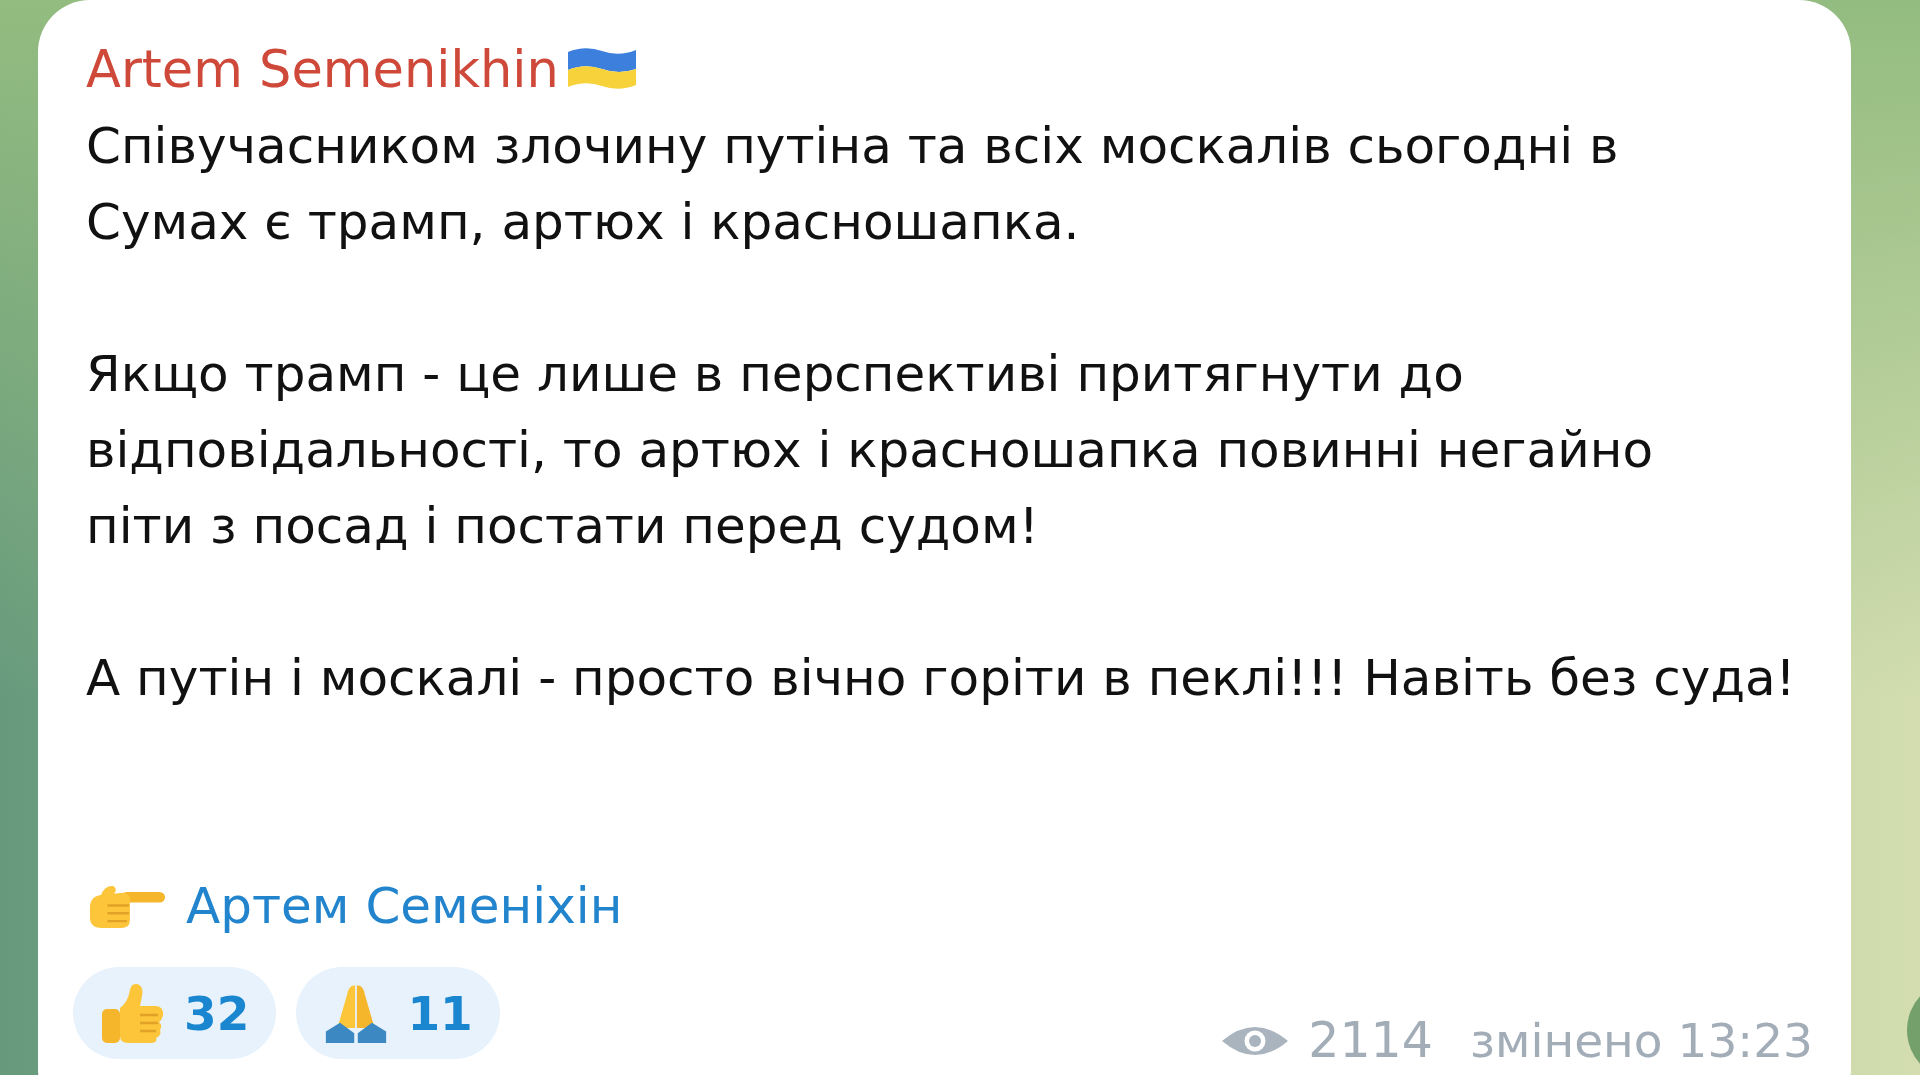  I want to click on reaction-button: 11, so click(398, 1013).